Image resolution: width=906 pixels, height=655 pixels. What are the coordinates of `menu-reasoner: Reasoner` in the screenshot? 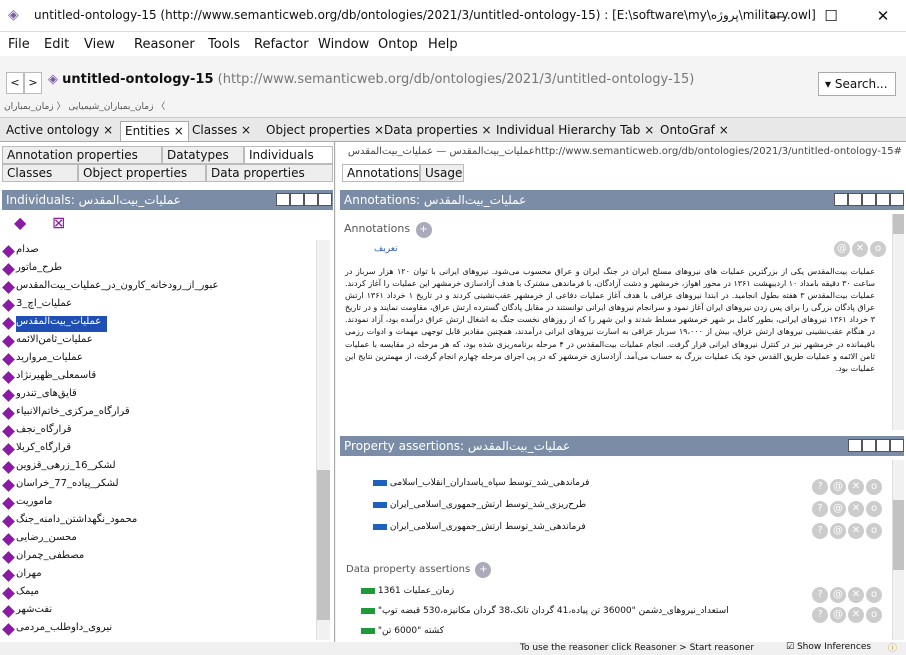 It's located at (164, 44).